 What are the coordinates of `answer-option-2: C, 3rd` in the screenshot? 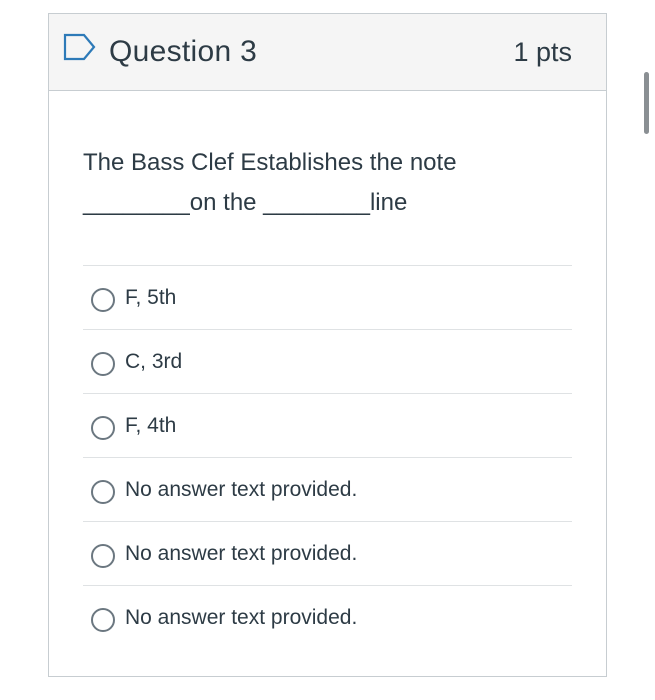 It's located at (327, 362).